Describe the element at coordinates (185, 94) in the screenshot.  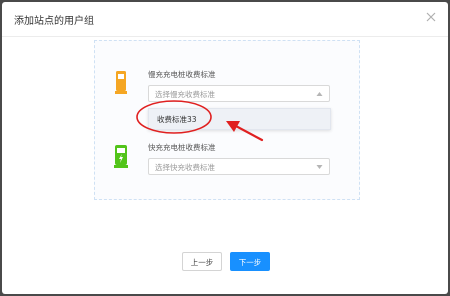
I see `slow-charge-placeholder: 选择慢充收费标准` at that location.